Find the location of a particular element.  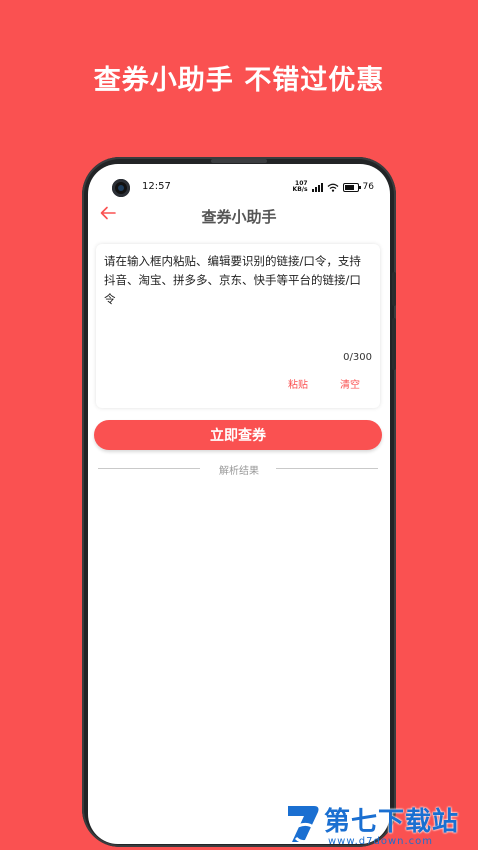

status-bar: 12:57 107 KB/s 76 is located at coordinates (239, 186).